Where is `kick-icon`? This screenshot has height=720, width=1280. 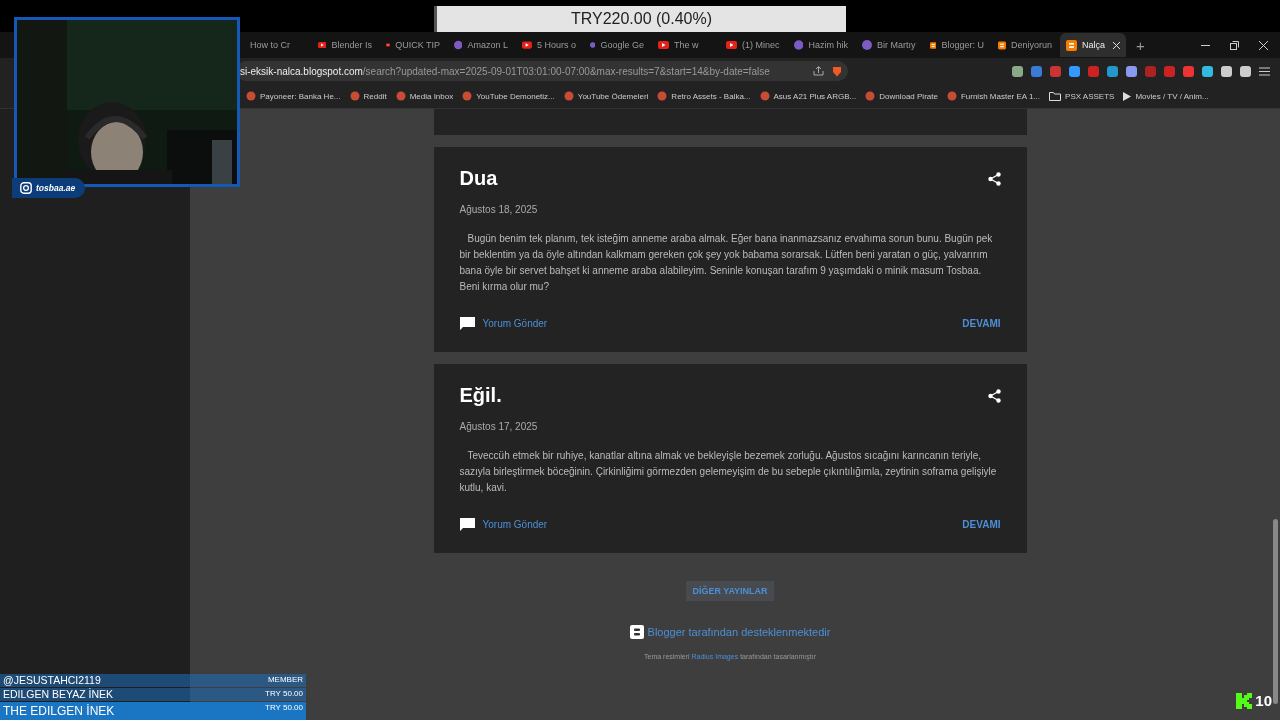
kick-icon is located at coordinates (1244, 700).